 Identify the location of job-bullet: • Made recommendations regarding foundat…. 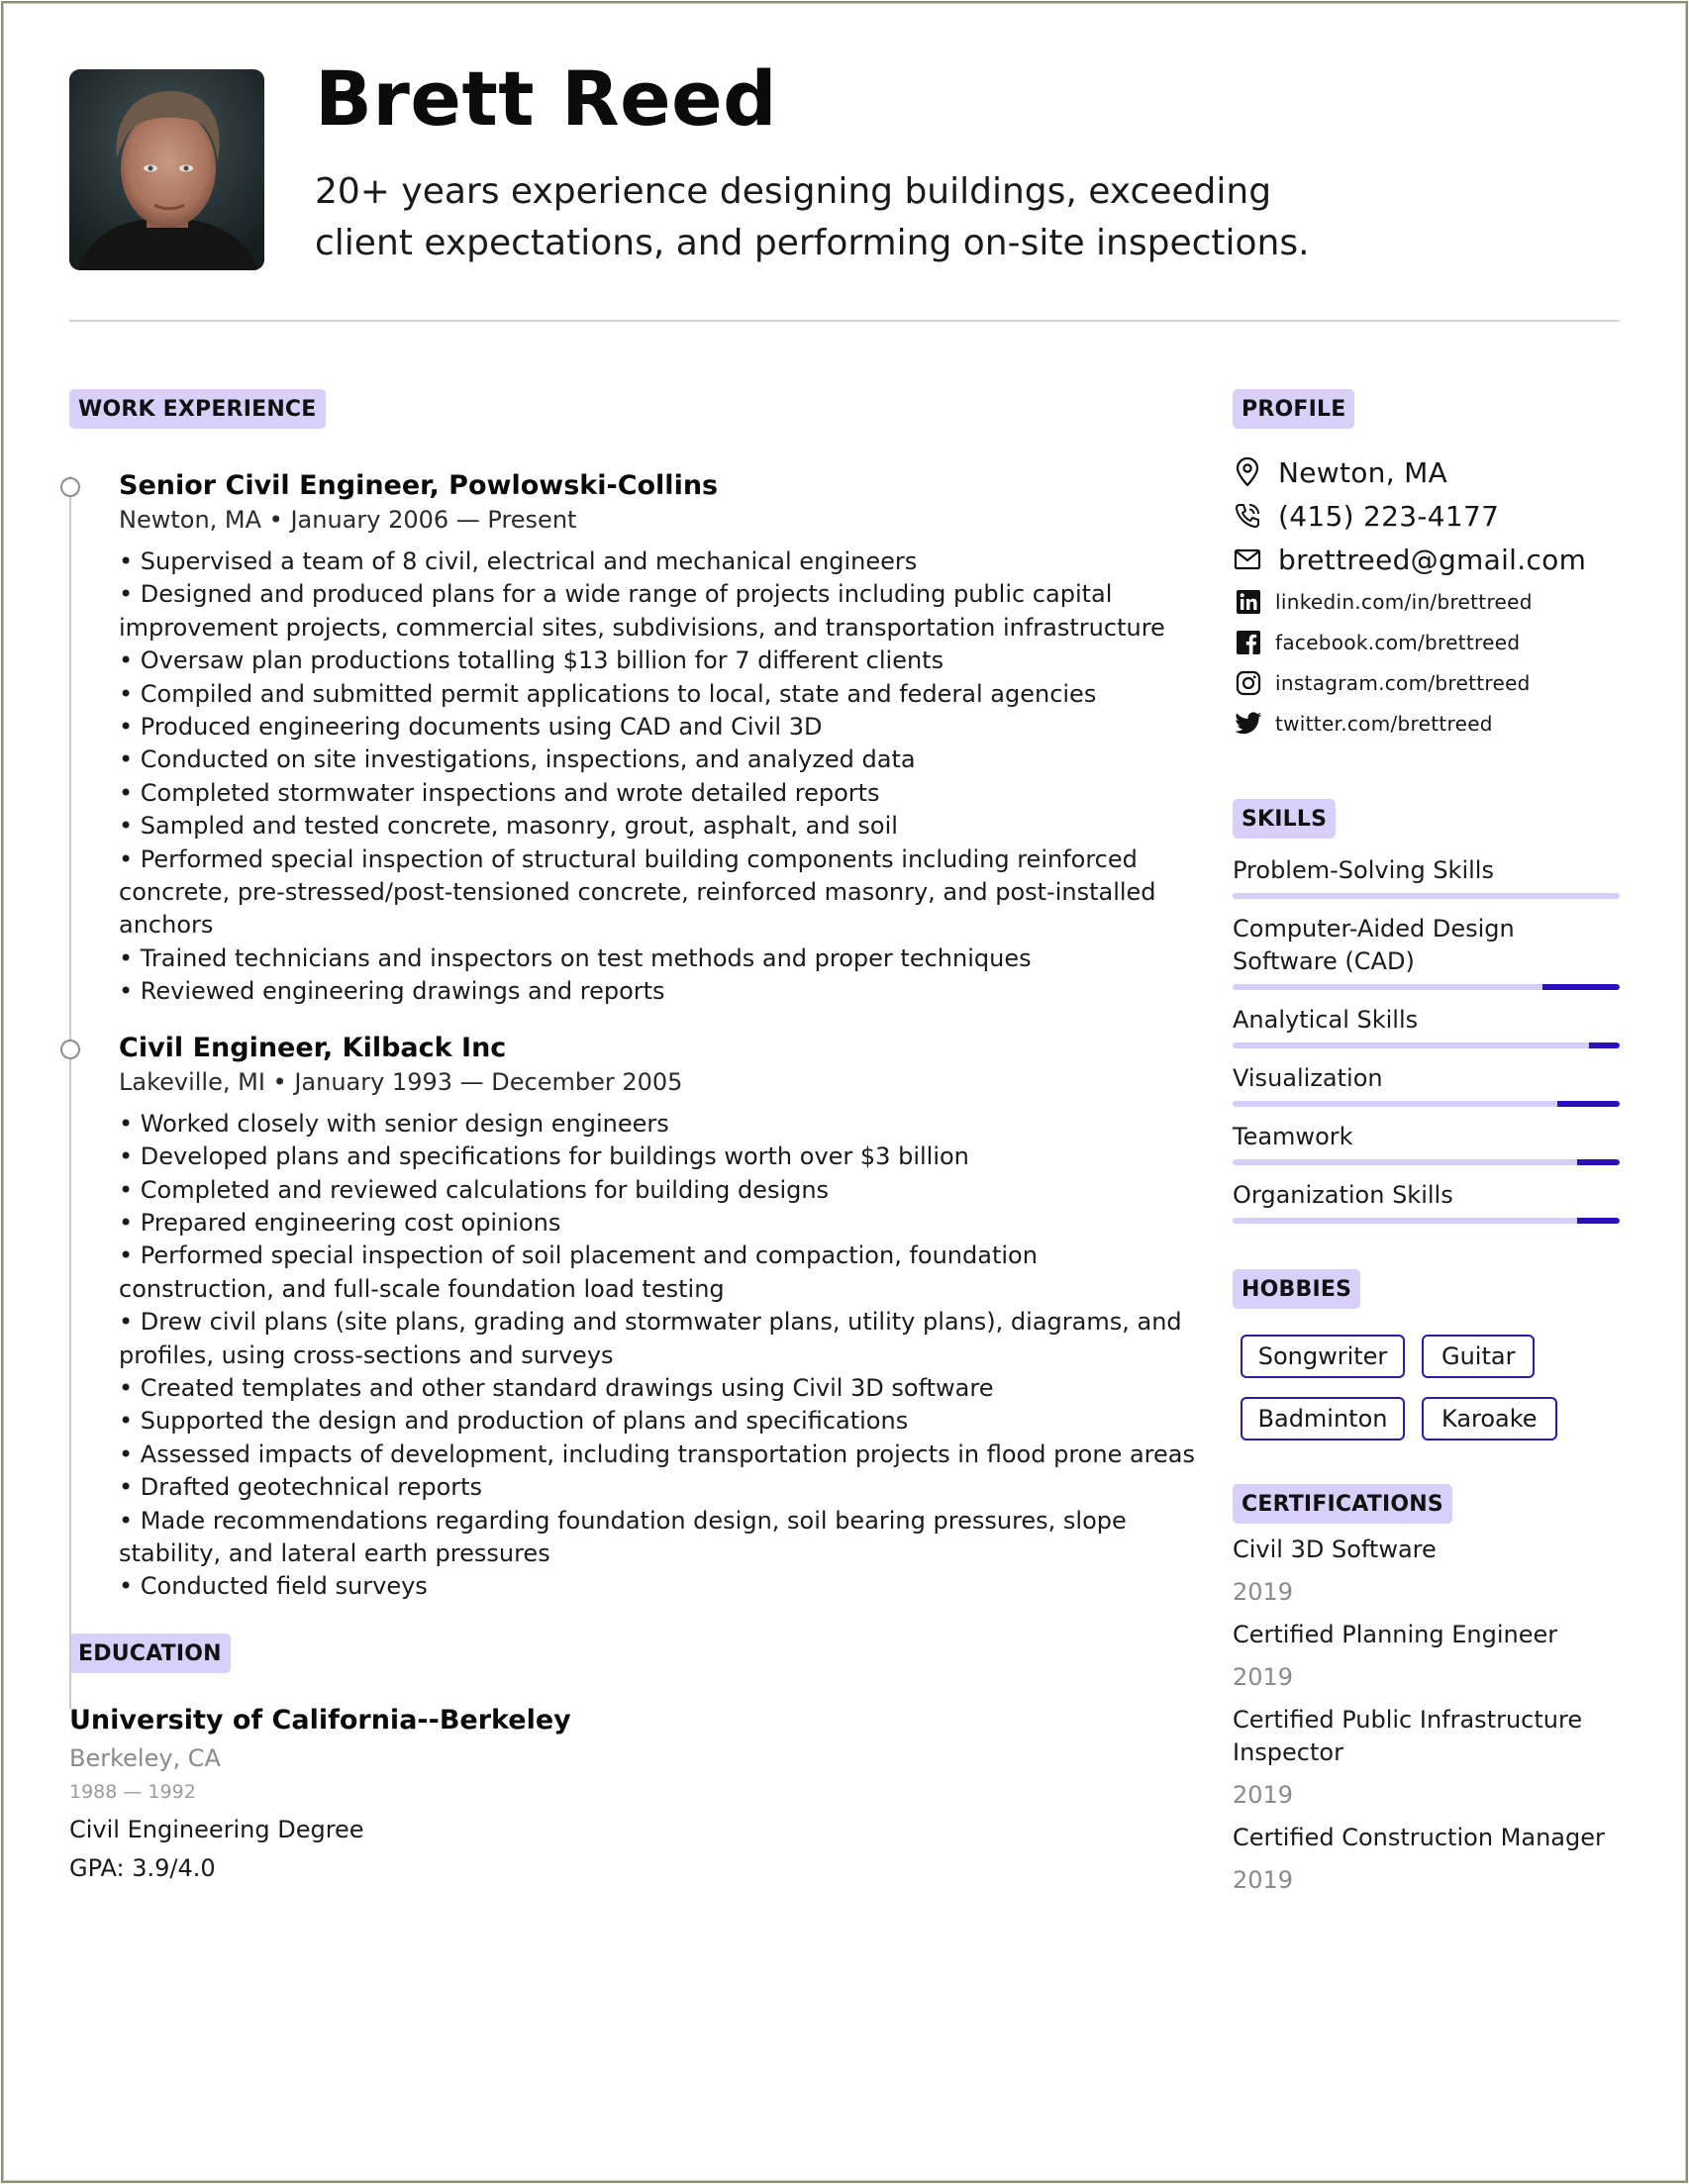
(623, 1536).